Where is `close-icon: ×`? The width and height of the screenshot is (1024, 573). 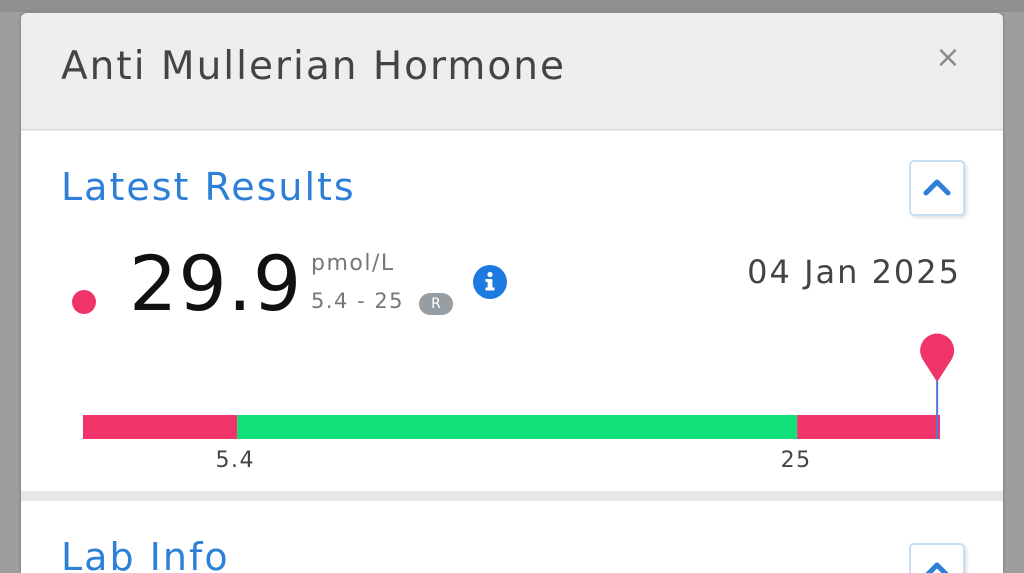
close-icon: × is located at coordinates (948, 57).